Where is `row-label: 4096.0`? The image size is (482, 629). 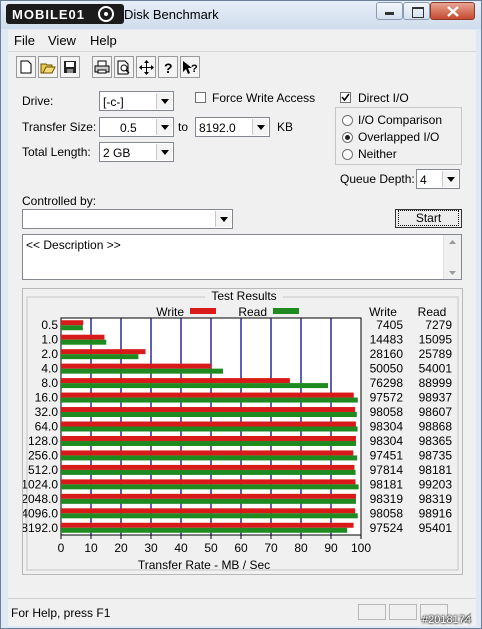 row-label: 4096.0 is located at coordinates (40, 513).